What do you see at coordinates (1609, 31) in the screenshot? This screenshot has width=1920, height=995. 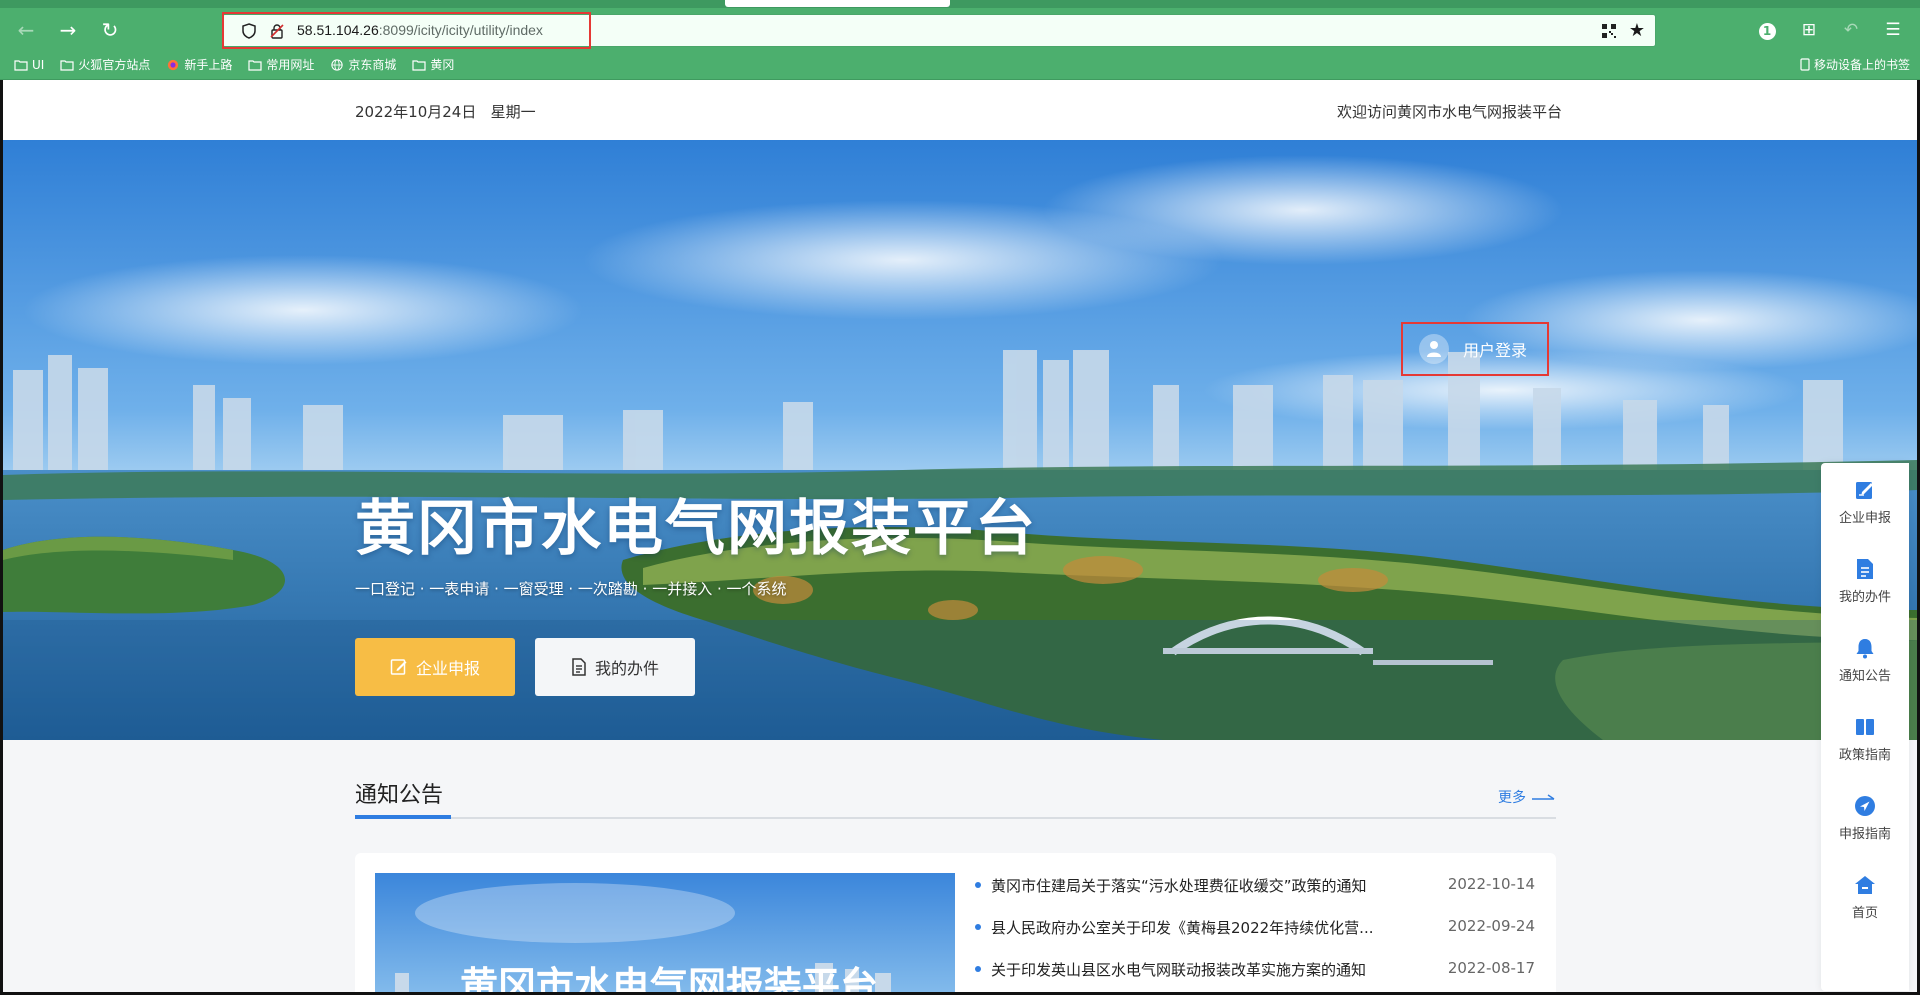 I see `qr-code-icon` at bounding box center [1609, 31].